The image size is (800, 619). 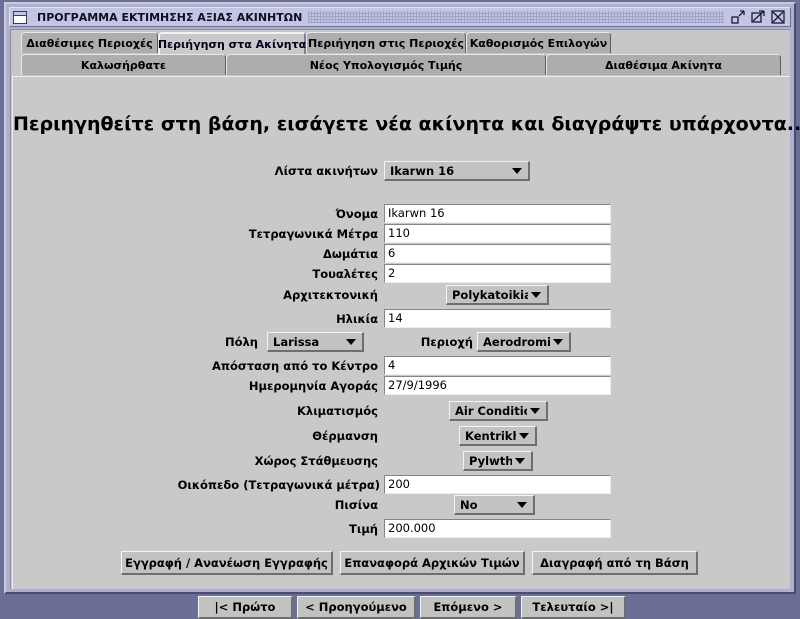 What do you see at coordinates (313, 234) in the screenshot?
I see `sqm-label: Τετραγωνικά Μέτρα` at bounding box center [313, 234].